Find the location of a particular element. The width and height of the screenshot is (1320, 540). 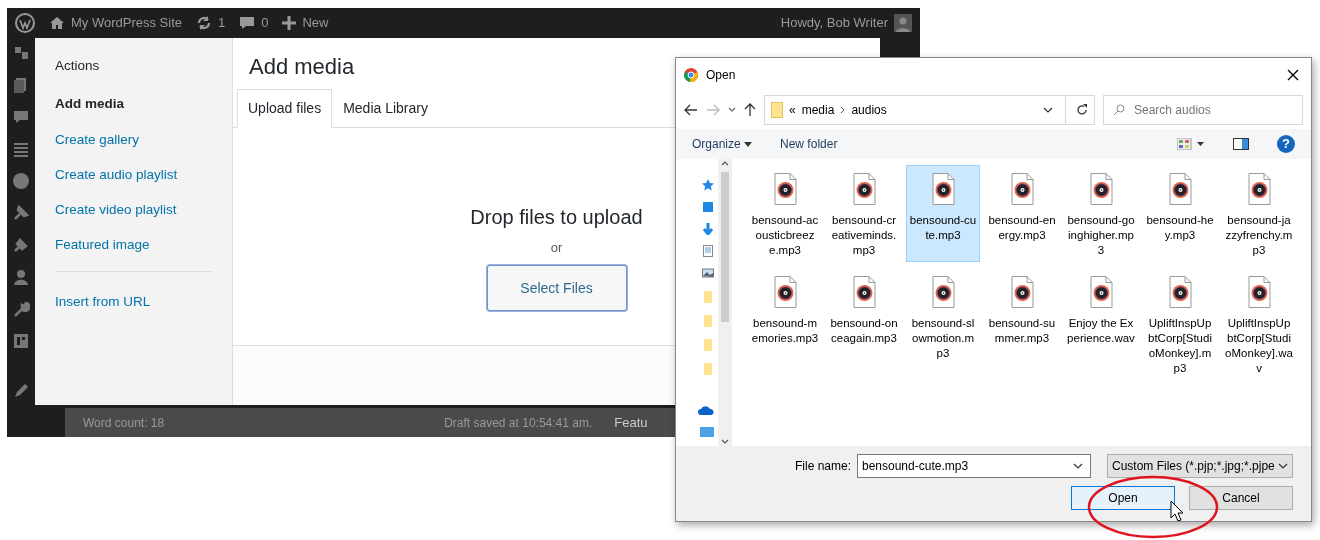

menu-link: Create gallery is located at coordinates (133, 139).